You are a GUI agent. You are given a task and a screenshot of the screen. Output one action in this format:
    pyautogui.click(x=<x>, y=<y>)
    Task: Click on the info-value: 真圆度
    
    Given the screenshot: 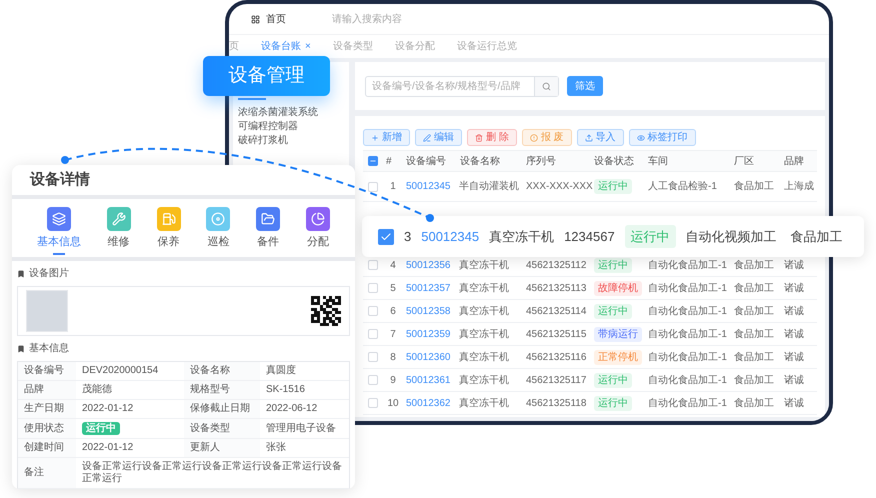 What is the action you would take?
    pyautogui.click(x=281, y=371)
    